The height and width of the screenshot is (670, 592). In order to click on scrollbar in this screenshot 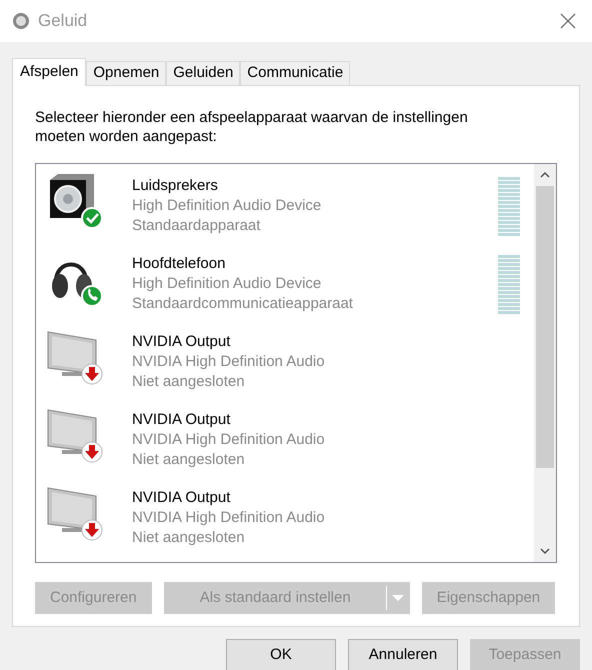, I will do `click(545, 363)`.